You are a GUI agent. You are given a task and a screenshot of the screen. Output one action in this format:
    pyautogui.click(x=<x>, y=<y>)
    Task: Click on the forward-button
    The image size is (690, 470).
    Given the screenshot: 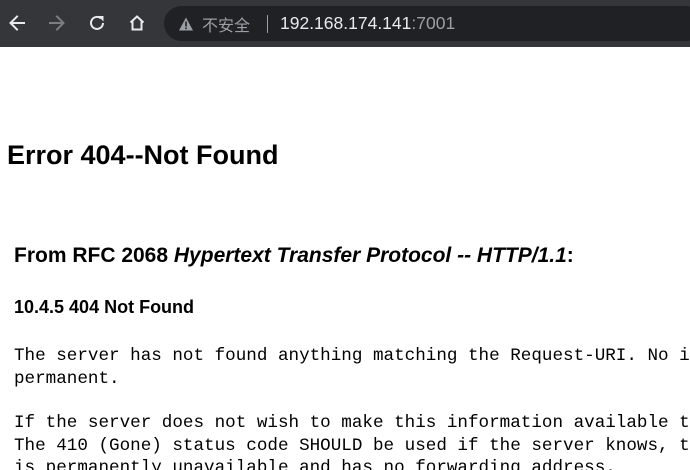 What is the action you would take?
    pyautogui.click(x=57, y=23)
    